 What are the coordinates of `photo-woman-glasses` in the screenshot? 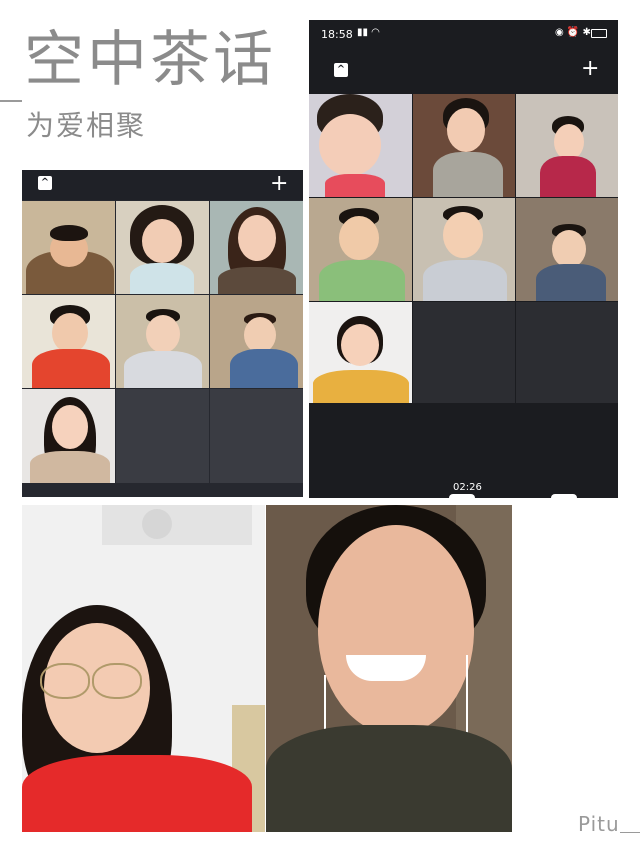 It's located at (143, 668).